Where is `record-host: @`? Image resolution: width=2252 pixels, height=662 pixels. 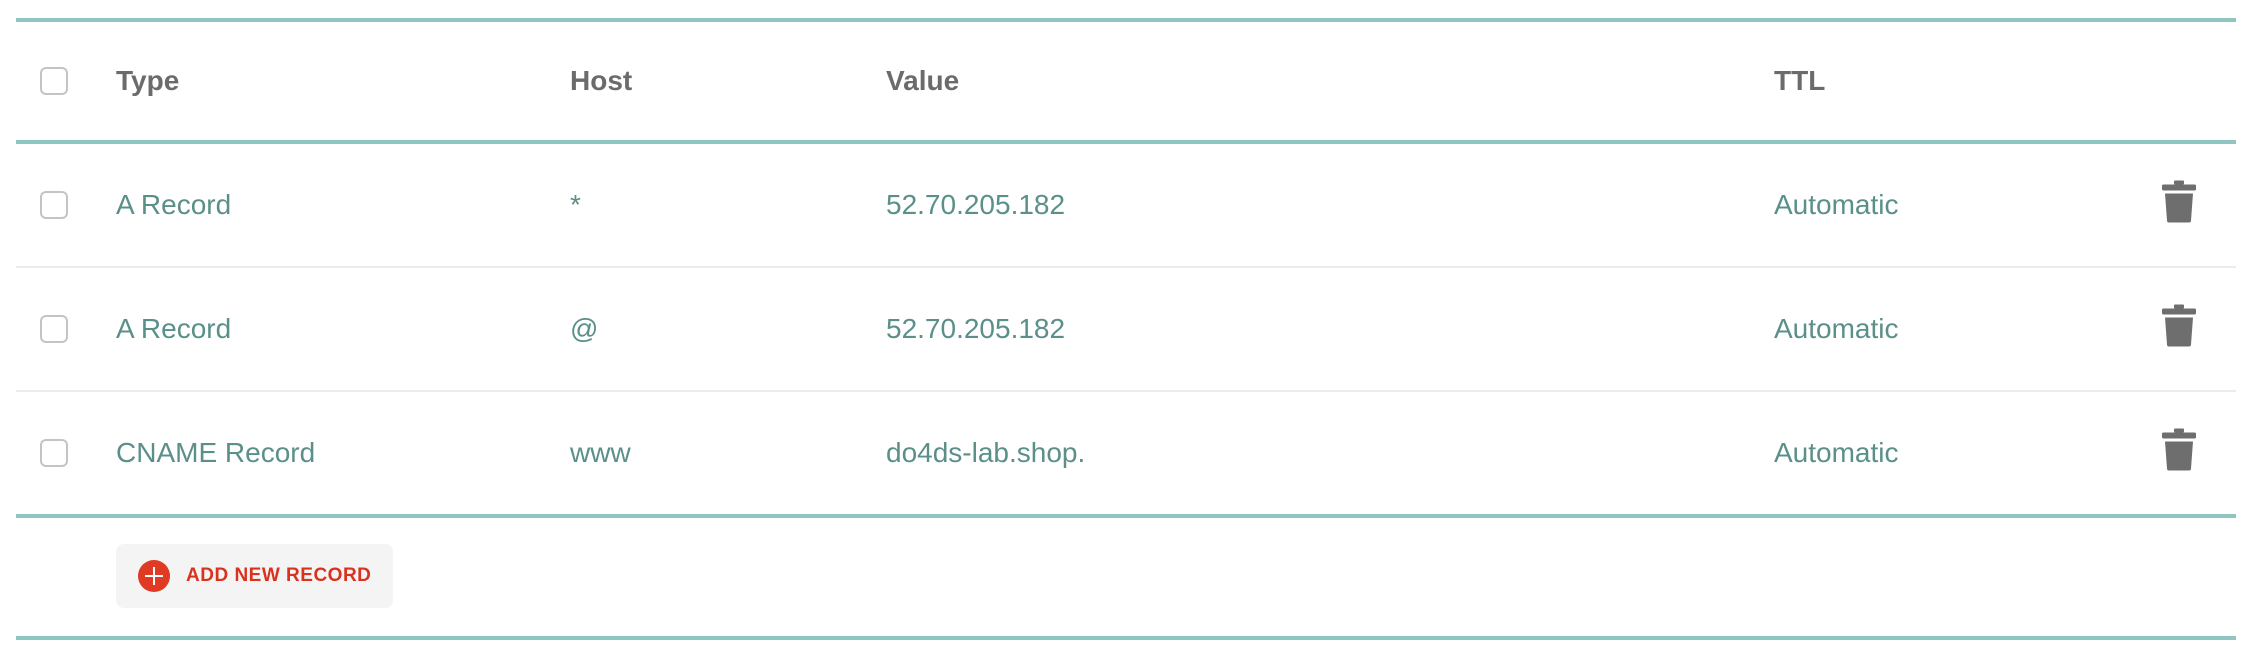 record-host: @ is located at coordinates (584, 328).